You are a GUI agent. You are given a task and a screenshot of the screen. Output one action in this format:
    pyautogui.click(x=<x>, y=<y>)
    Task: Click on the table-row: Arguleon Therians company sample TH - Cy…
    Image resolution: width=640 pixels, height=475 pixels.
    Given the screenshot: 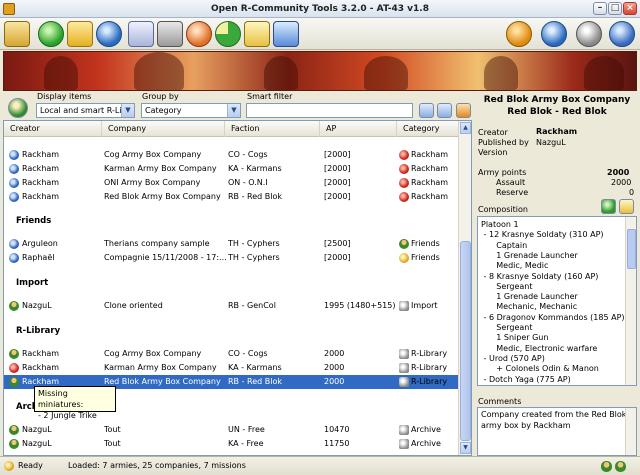 What is the action you would take?
    pyautogui.click(x=231, y=244)
    